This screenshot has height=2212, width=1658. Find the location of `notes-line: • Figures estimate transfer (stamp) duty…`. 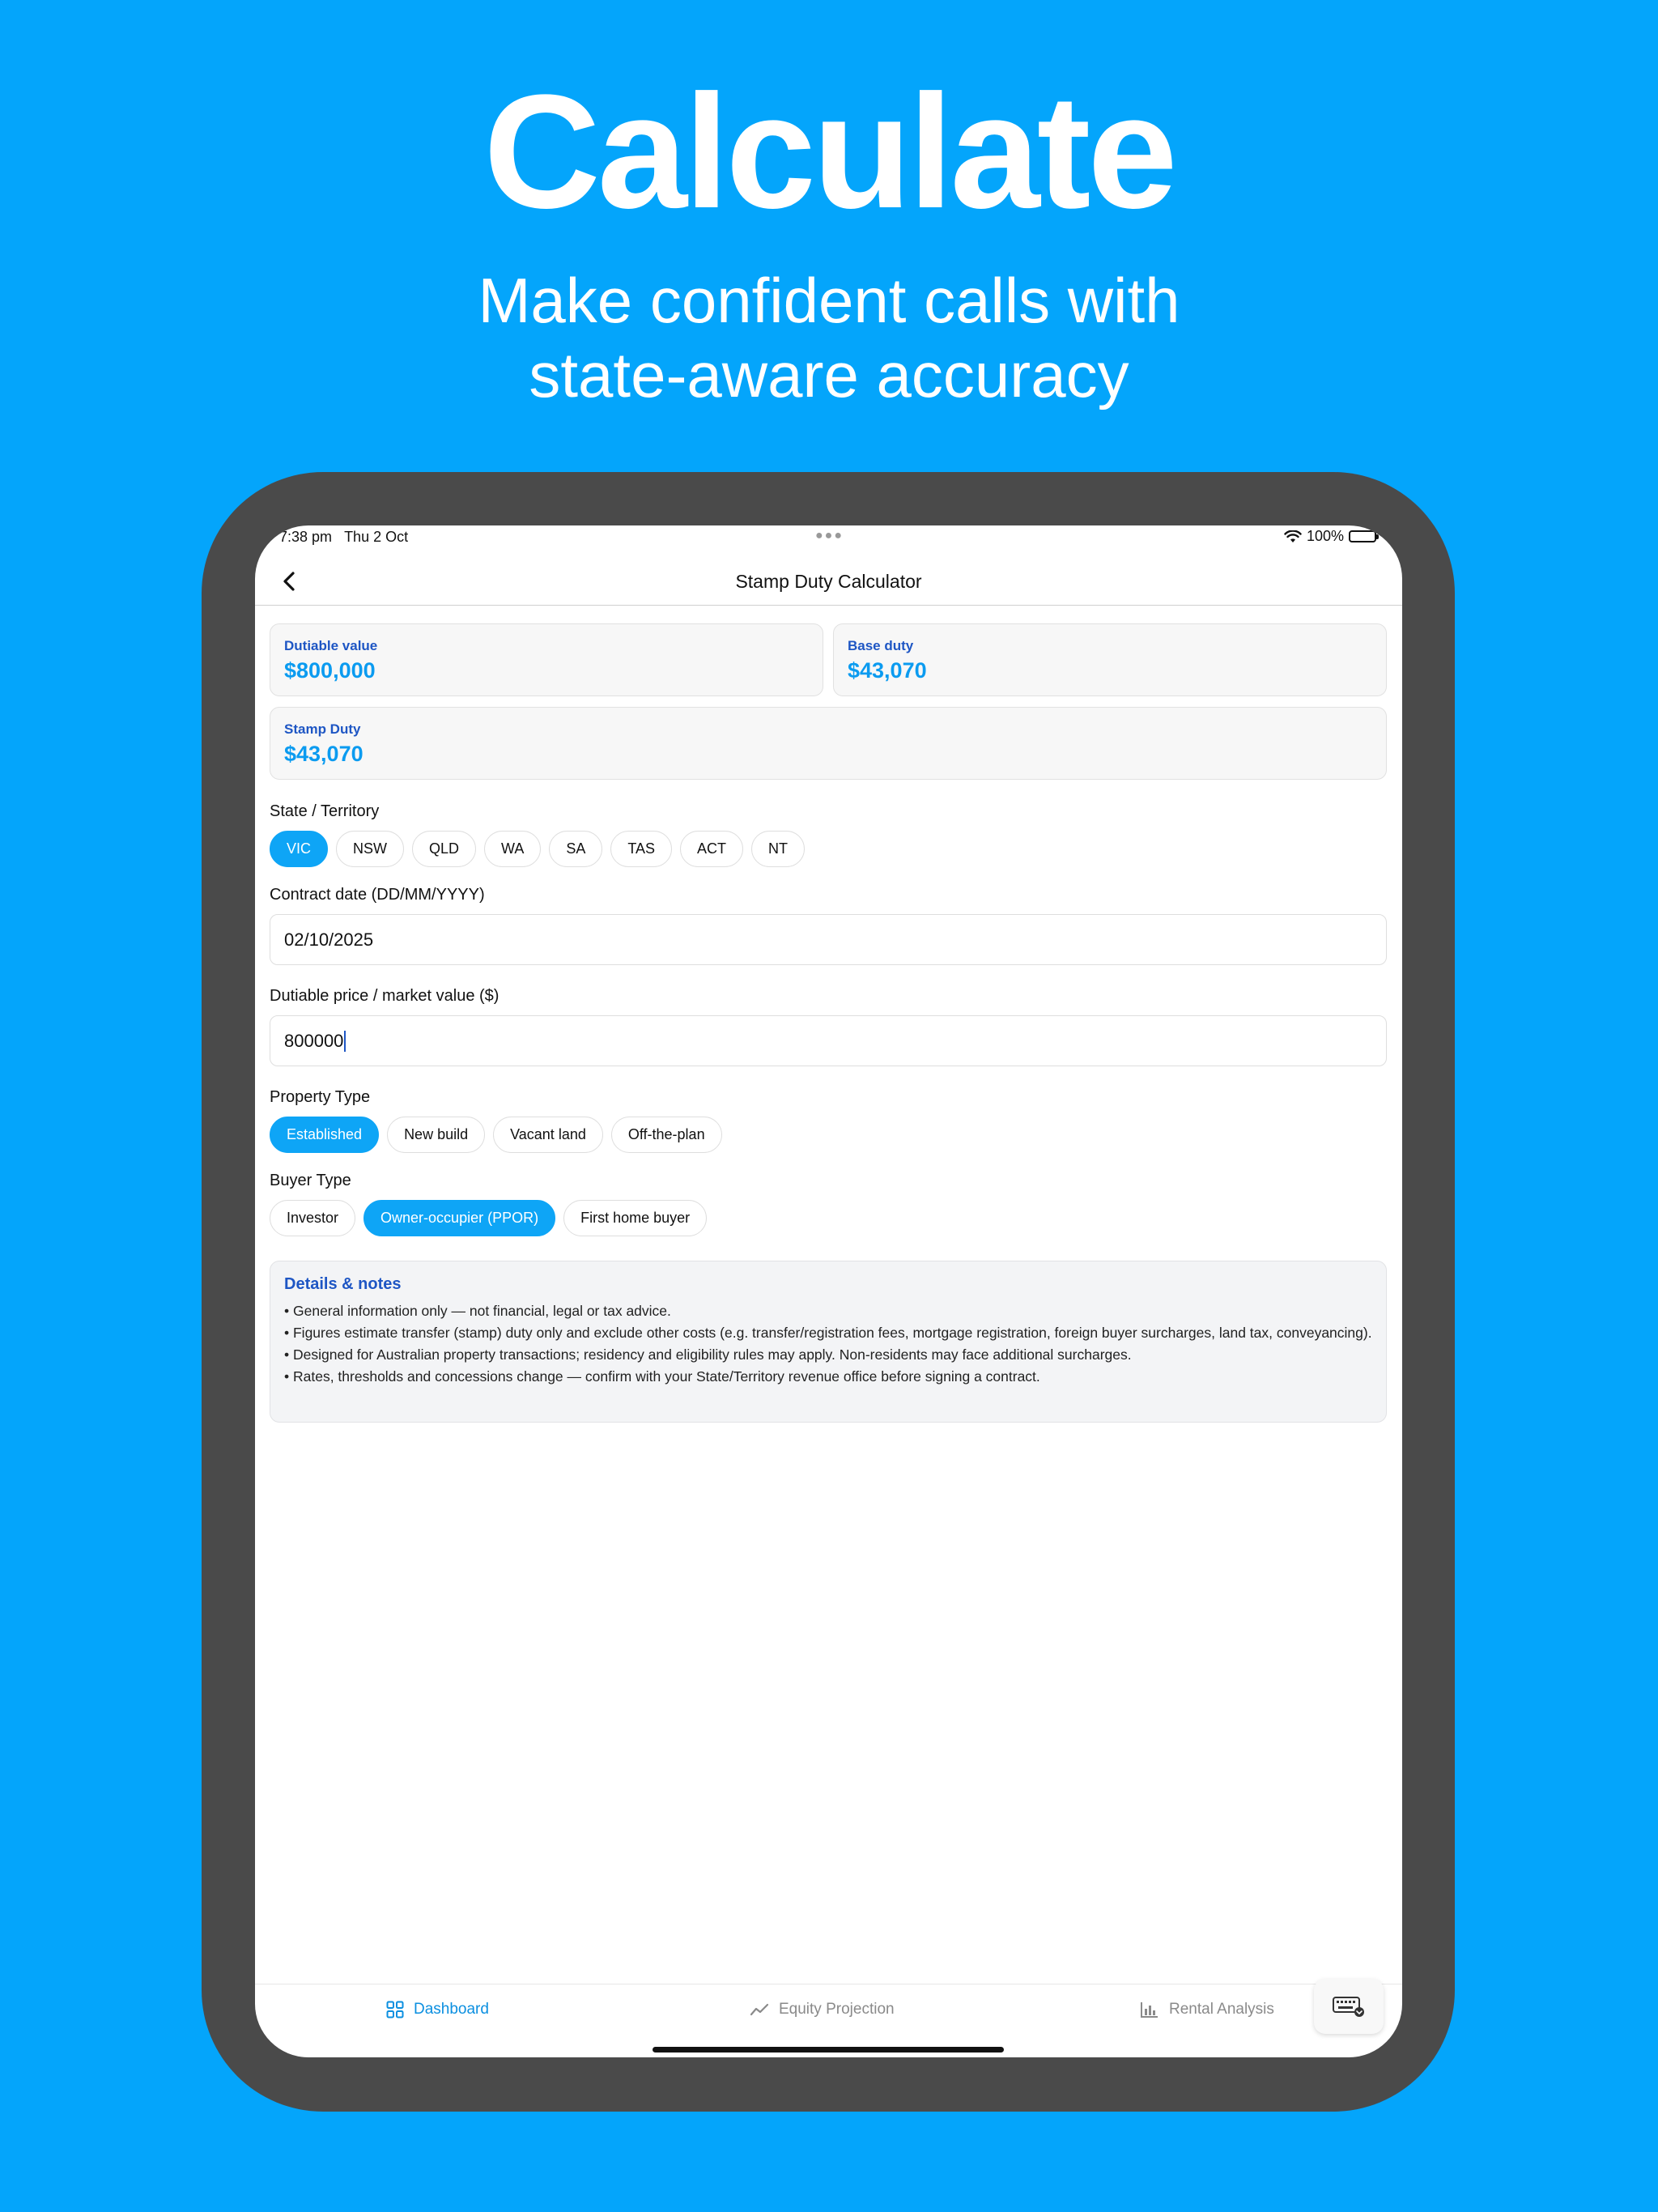

notes-line: • Figures estimate transfer (stamp) duty… is located at coordinates (828, 1333).